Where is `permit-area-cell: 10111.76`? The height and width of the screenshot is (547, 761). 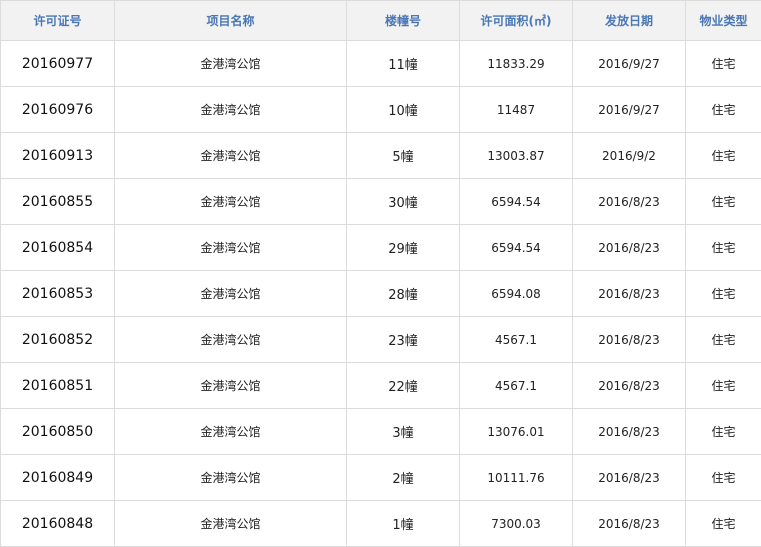 permit-area-cell: 10111.76 is located at coordinates (516, 477).